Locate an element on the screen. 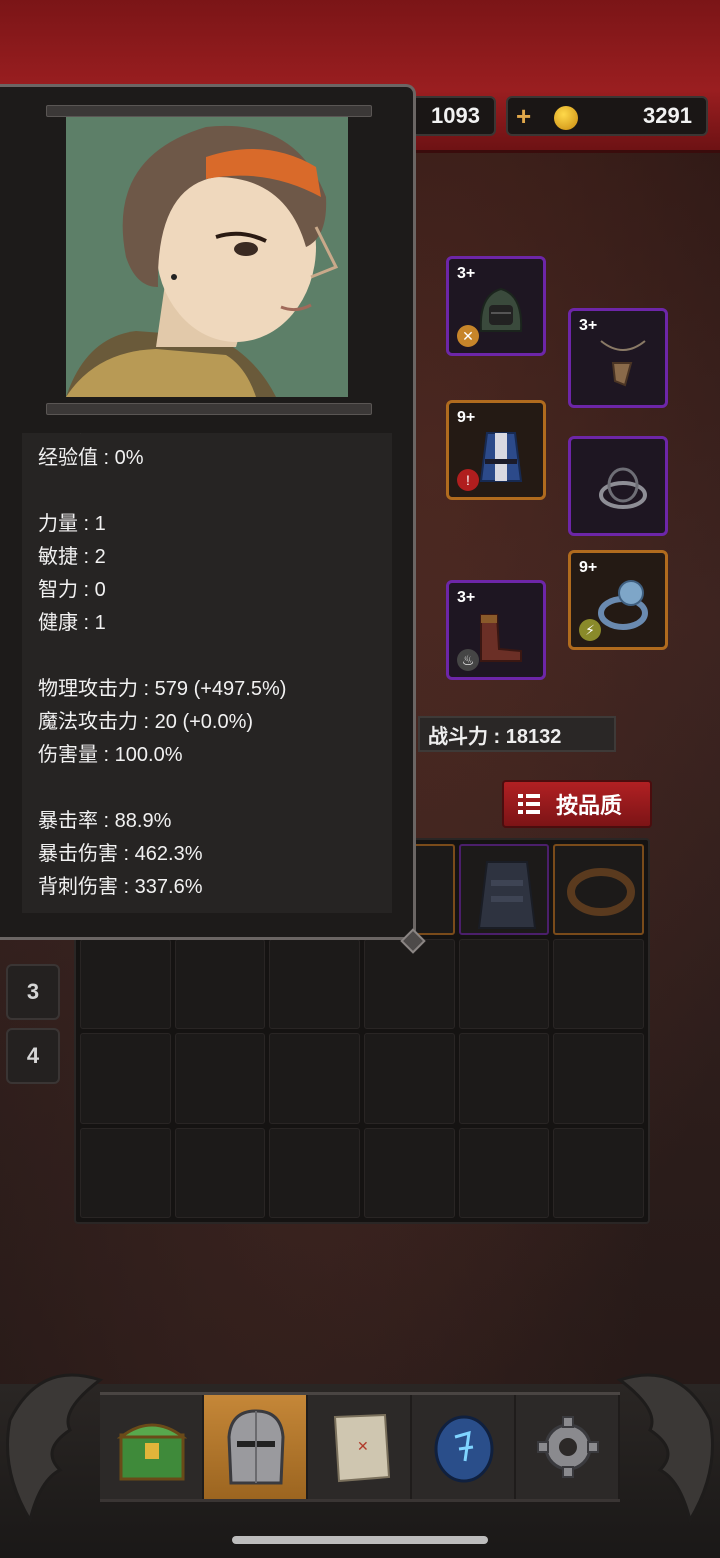 The width and height of the screenshot is (720, 1558). sort-by-quality-button: 按品质 is located at coordinates (577, 804).